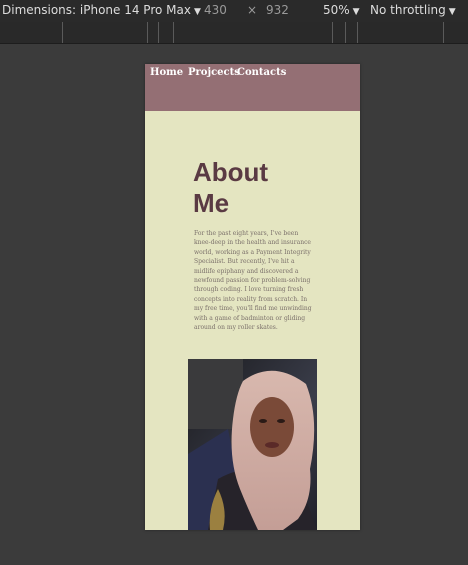 The width and height of the screenshot is (468, 565). Describe the element at coordinates (277, 10) in the screenshot. I see `height-input: 932` at that location.